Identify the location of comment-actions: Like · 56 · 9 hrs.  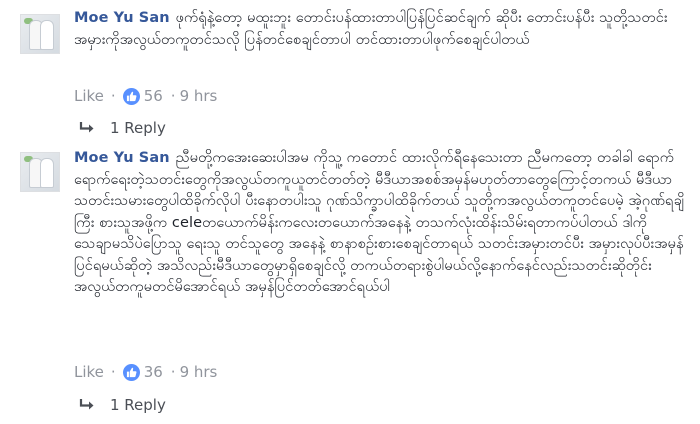
(145, 96).